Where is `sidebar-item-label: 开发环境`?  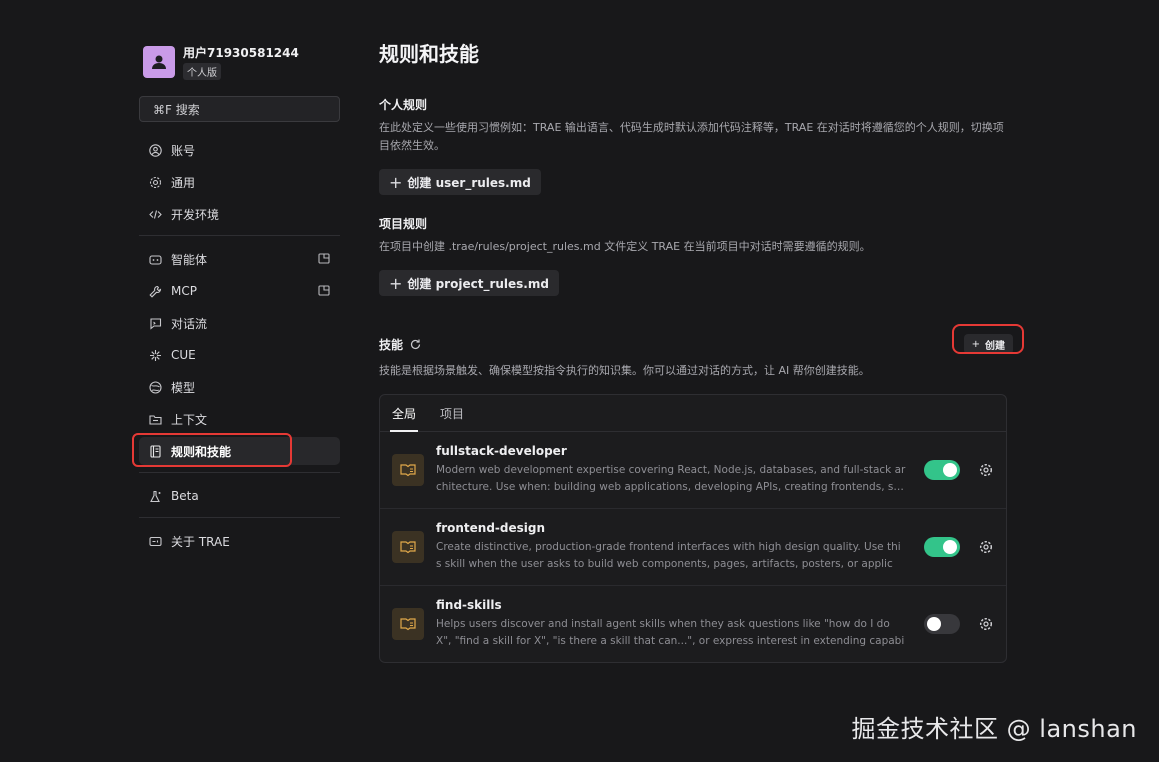
sidebar-item-label: 开发环境 is located at coordinates (195, 214).